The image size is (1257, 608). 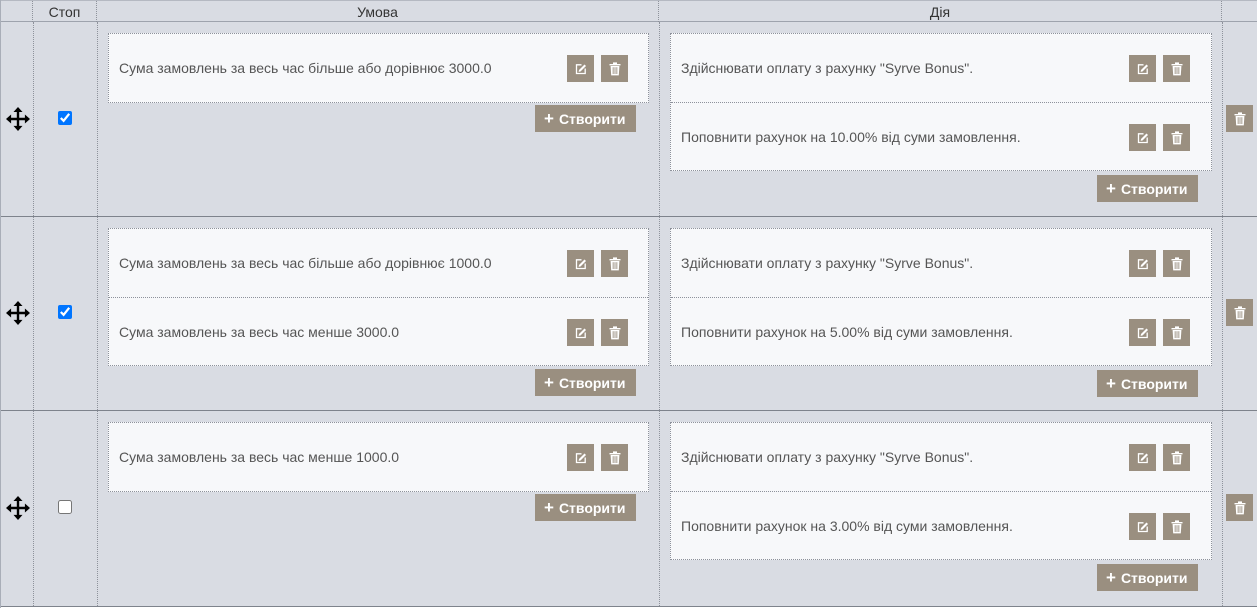 I want to click on header-condition: Умова, so click(x=378, y=11).